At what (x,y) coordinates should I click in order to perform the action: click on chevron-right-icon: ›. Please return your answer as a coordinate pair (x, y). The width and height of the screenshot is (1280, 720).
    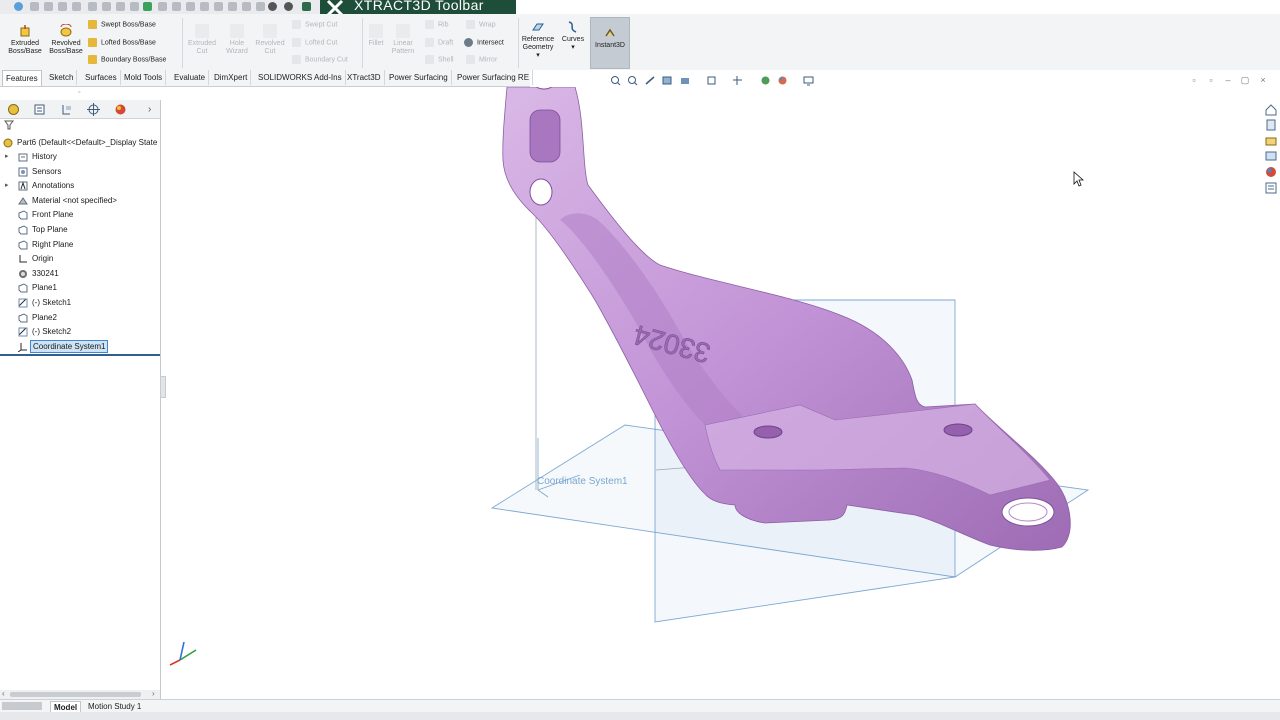
    Looking at the image, I should click on (154, 109).